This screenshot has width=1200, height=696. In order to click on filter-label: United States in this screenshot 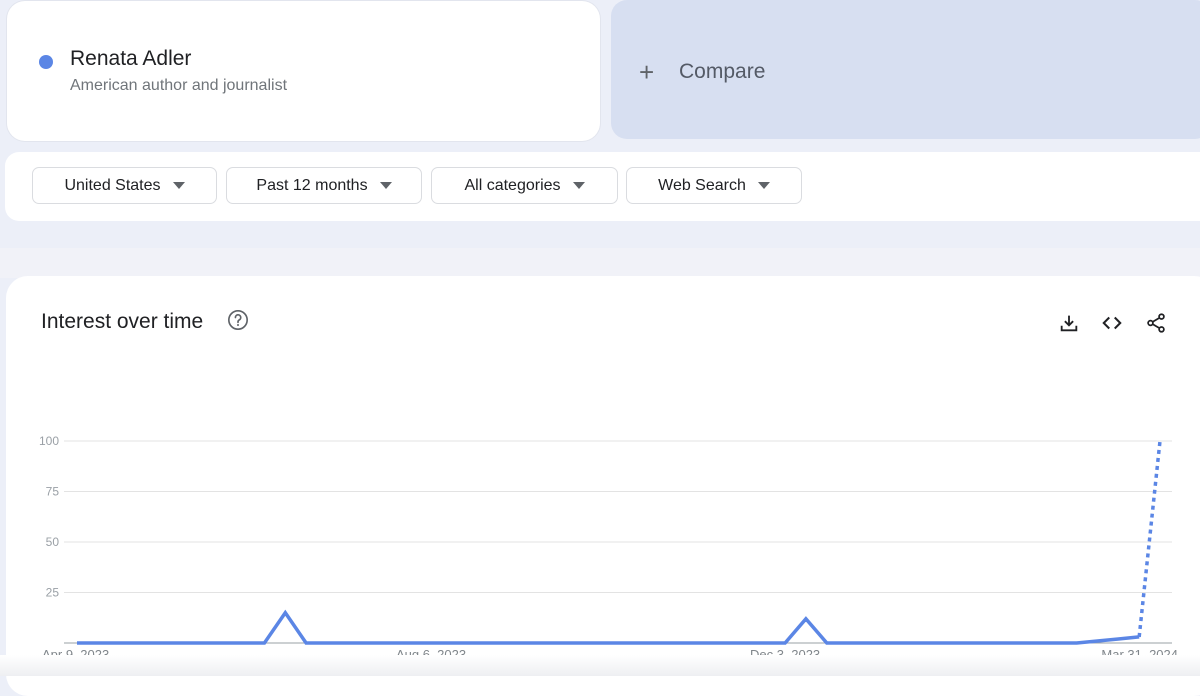, I will do `click(112, 185)`.